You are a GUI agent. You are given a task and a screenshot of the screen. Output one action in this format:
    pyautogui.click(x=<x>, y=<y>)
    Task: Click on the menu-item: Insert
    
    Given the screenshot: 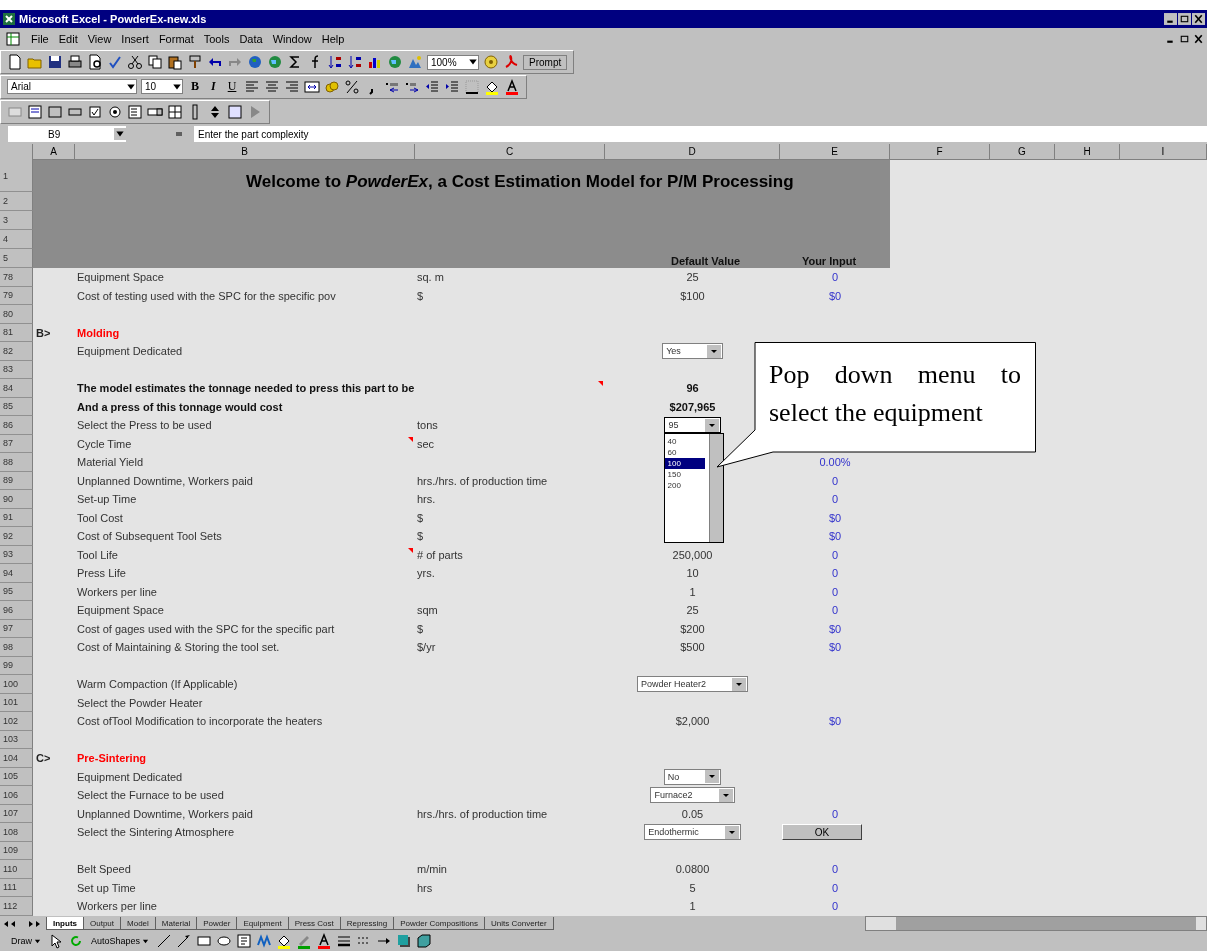 What is the action you would take?
    pyautogui.click(x=135, y=39)
    